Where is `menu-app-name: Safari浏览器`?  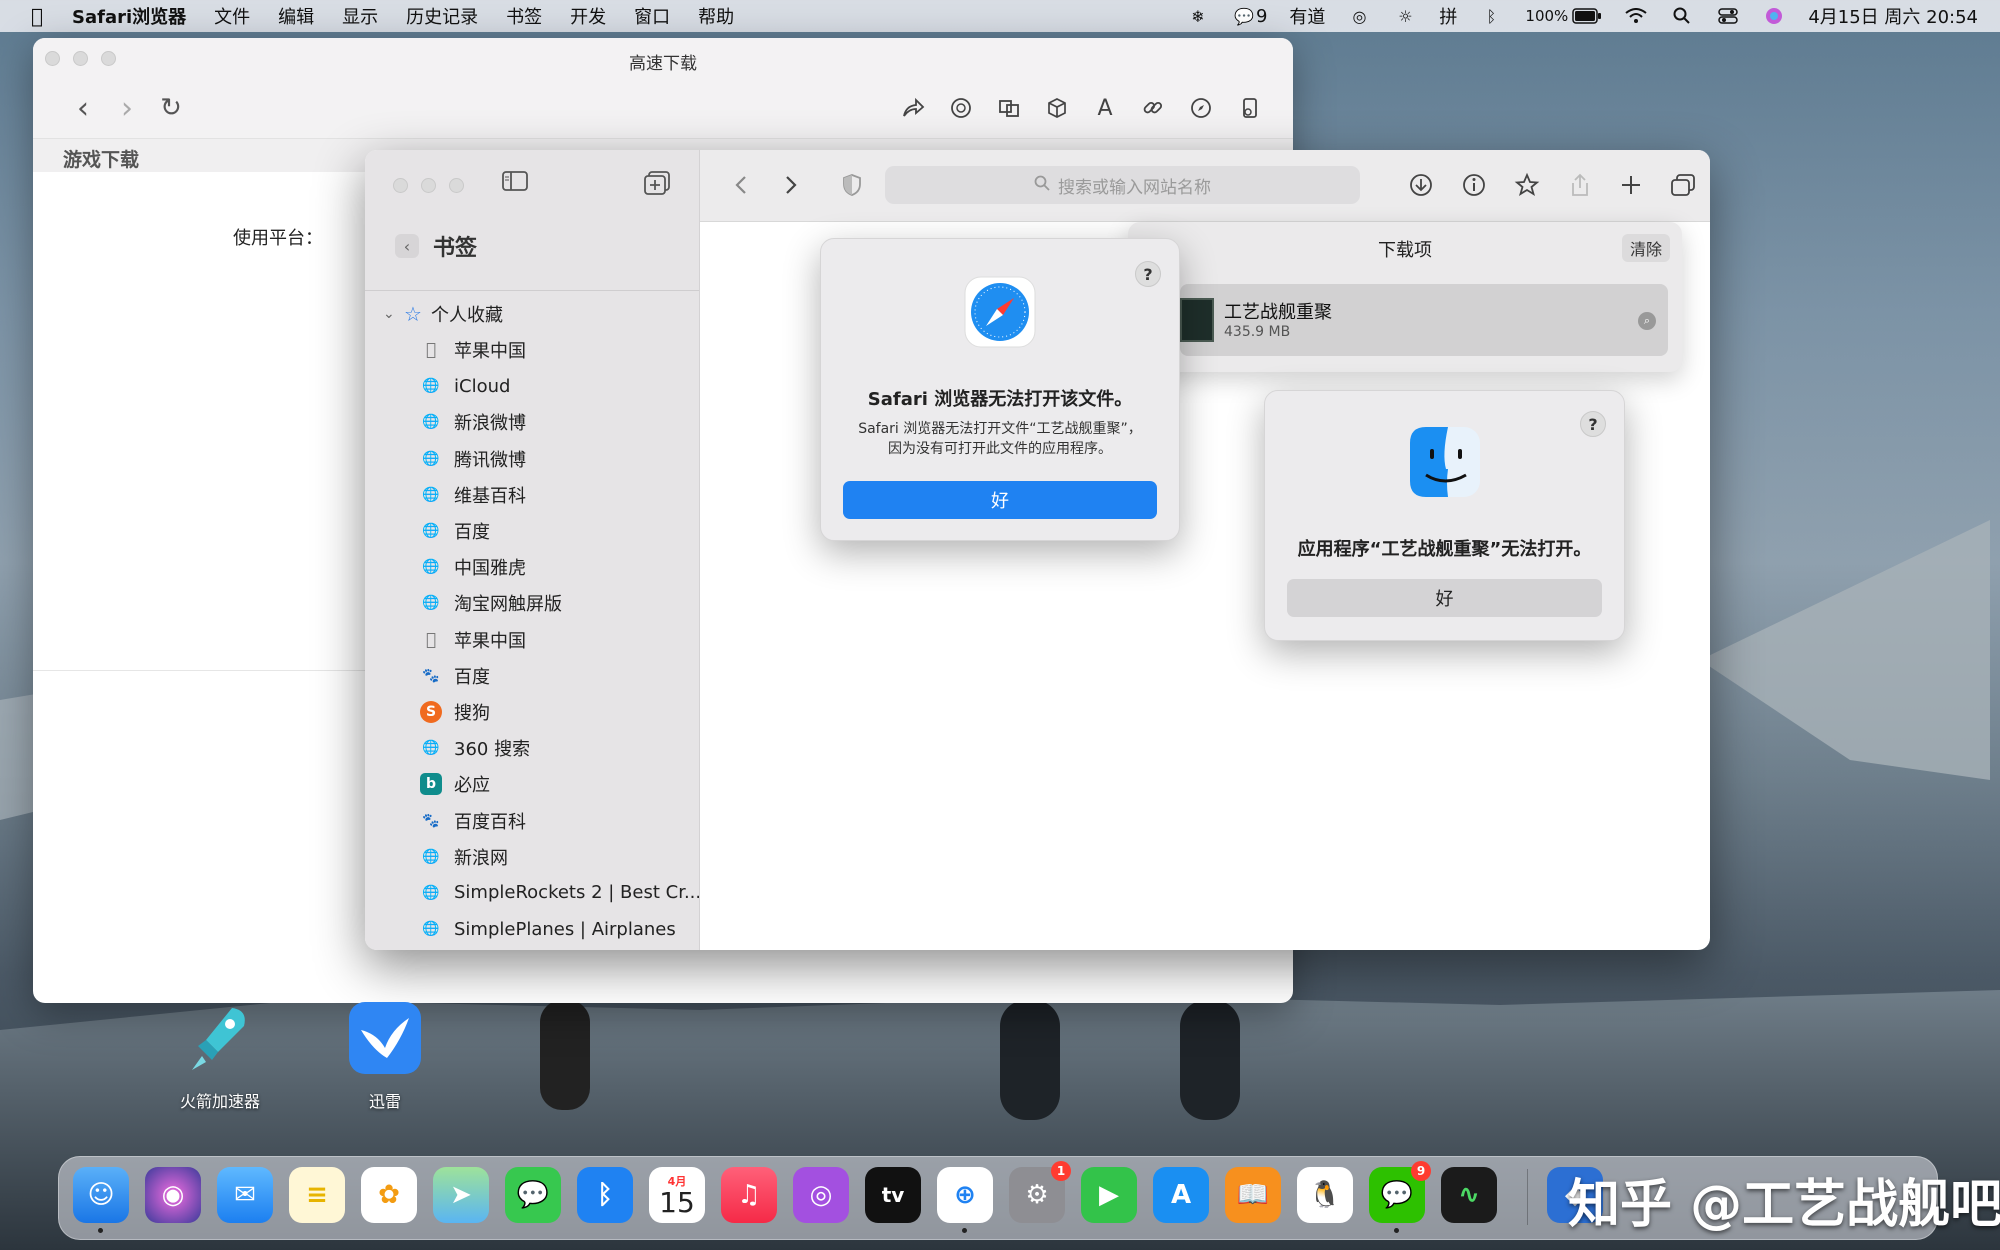
menu-app-name: Safari浏览器 is located at coordinates (129, 16).